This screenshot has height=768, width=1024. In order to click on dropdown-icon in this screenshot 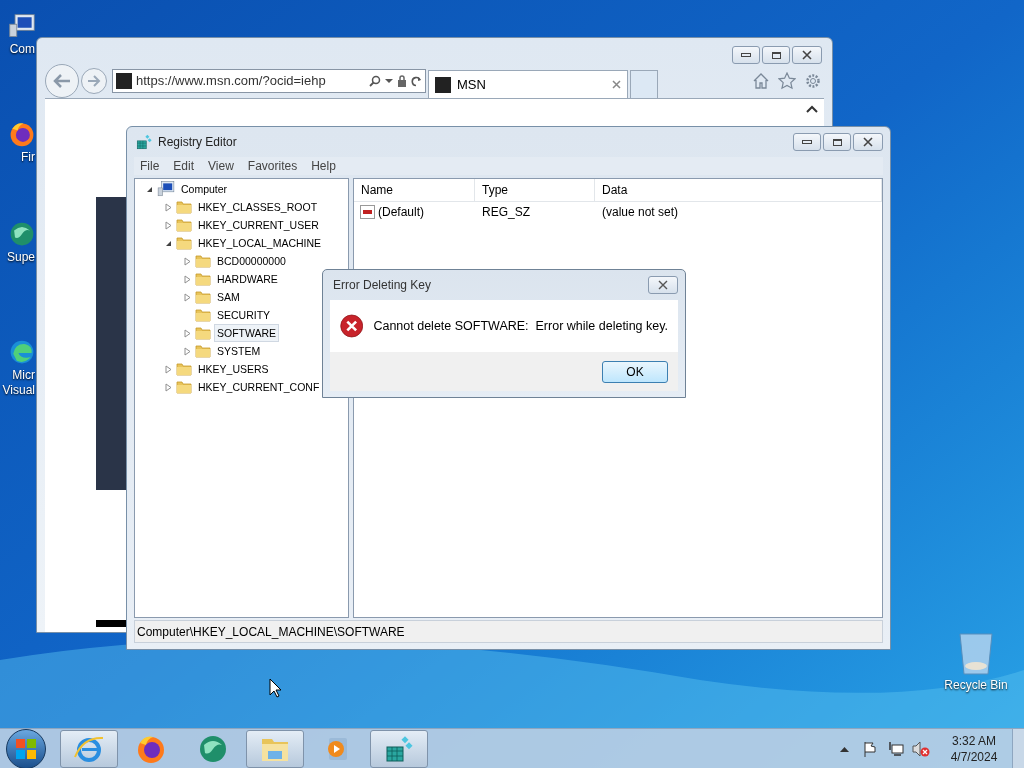, I will do `click(389, 81)`.